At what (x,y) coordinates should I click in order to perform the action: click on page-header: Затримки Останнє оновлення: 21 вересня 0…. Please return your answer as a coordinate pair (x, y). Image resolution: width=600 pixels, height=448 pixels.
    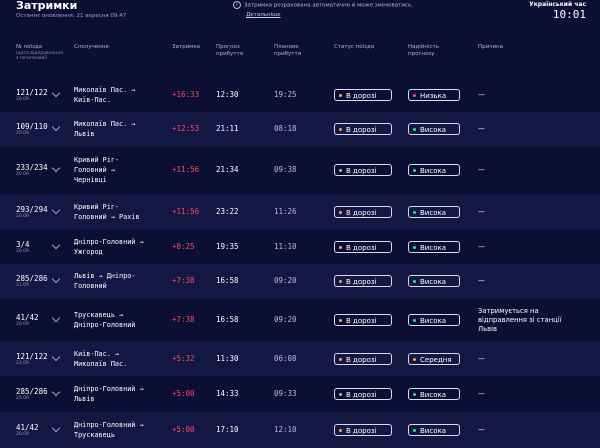
    Looking at the image, I should click on (300, 20).